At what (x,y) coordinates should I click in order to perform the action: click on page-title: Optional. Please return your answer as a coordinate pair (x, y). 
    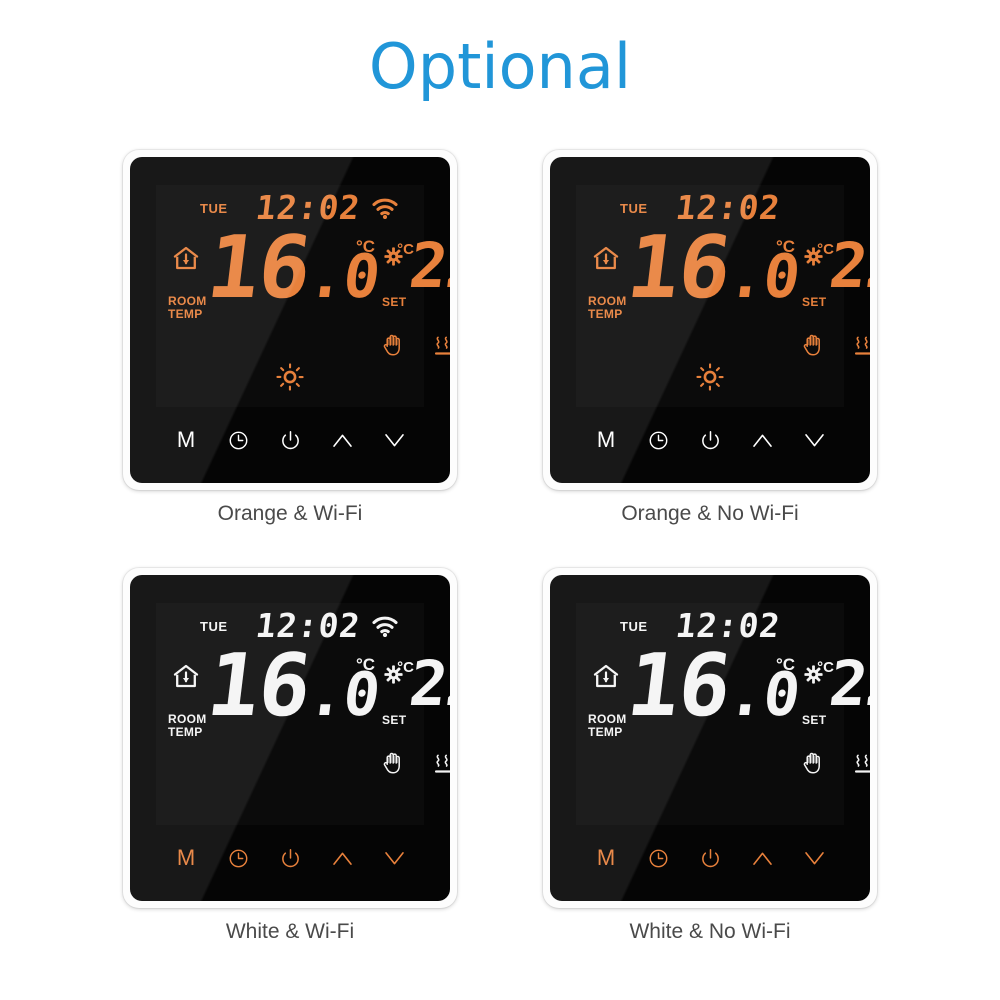
    Looking at the image, I should click on (500, 66).